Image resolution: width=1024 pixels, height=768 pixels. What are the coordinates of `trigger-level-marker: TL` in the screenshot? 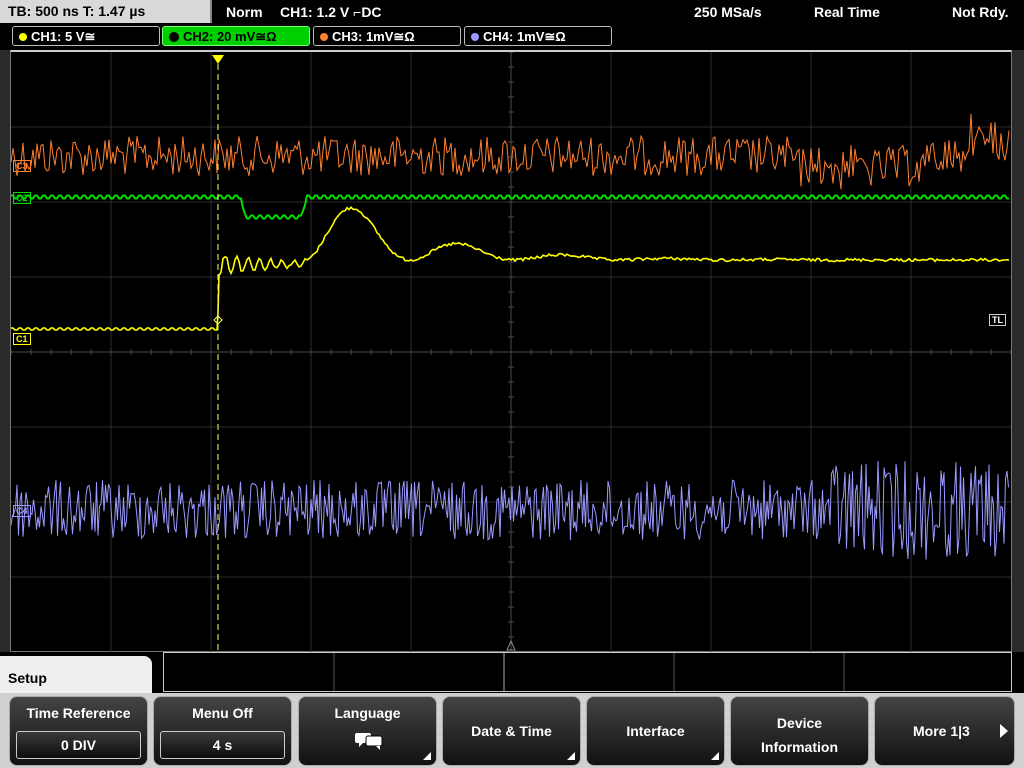 It's located at (997, 320).